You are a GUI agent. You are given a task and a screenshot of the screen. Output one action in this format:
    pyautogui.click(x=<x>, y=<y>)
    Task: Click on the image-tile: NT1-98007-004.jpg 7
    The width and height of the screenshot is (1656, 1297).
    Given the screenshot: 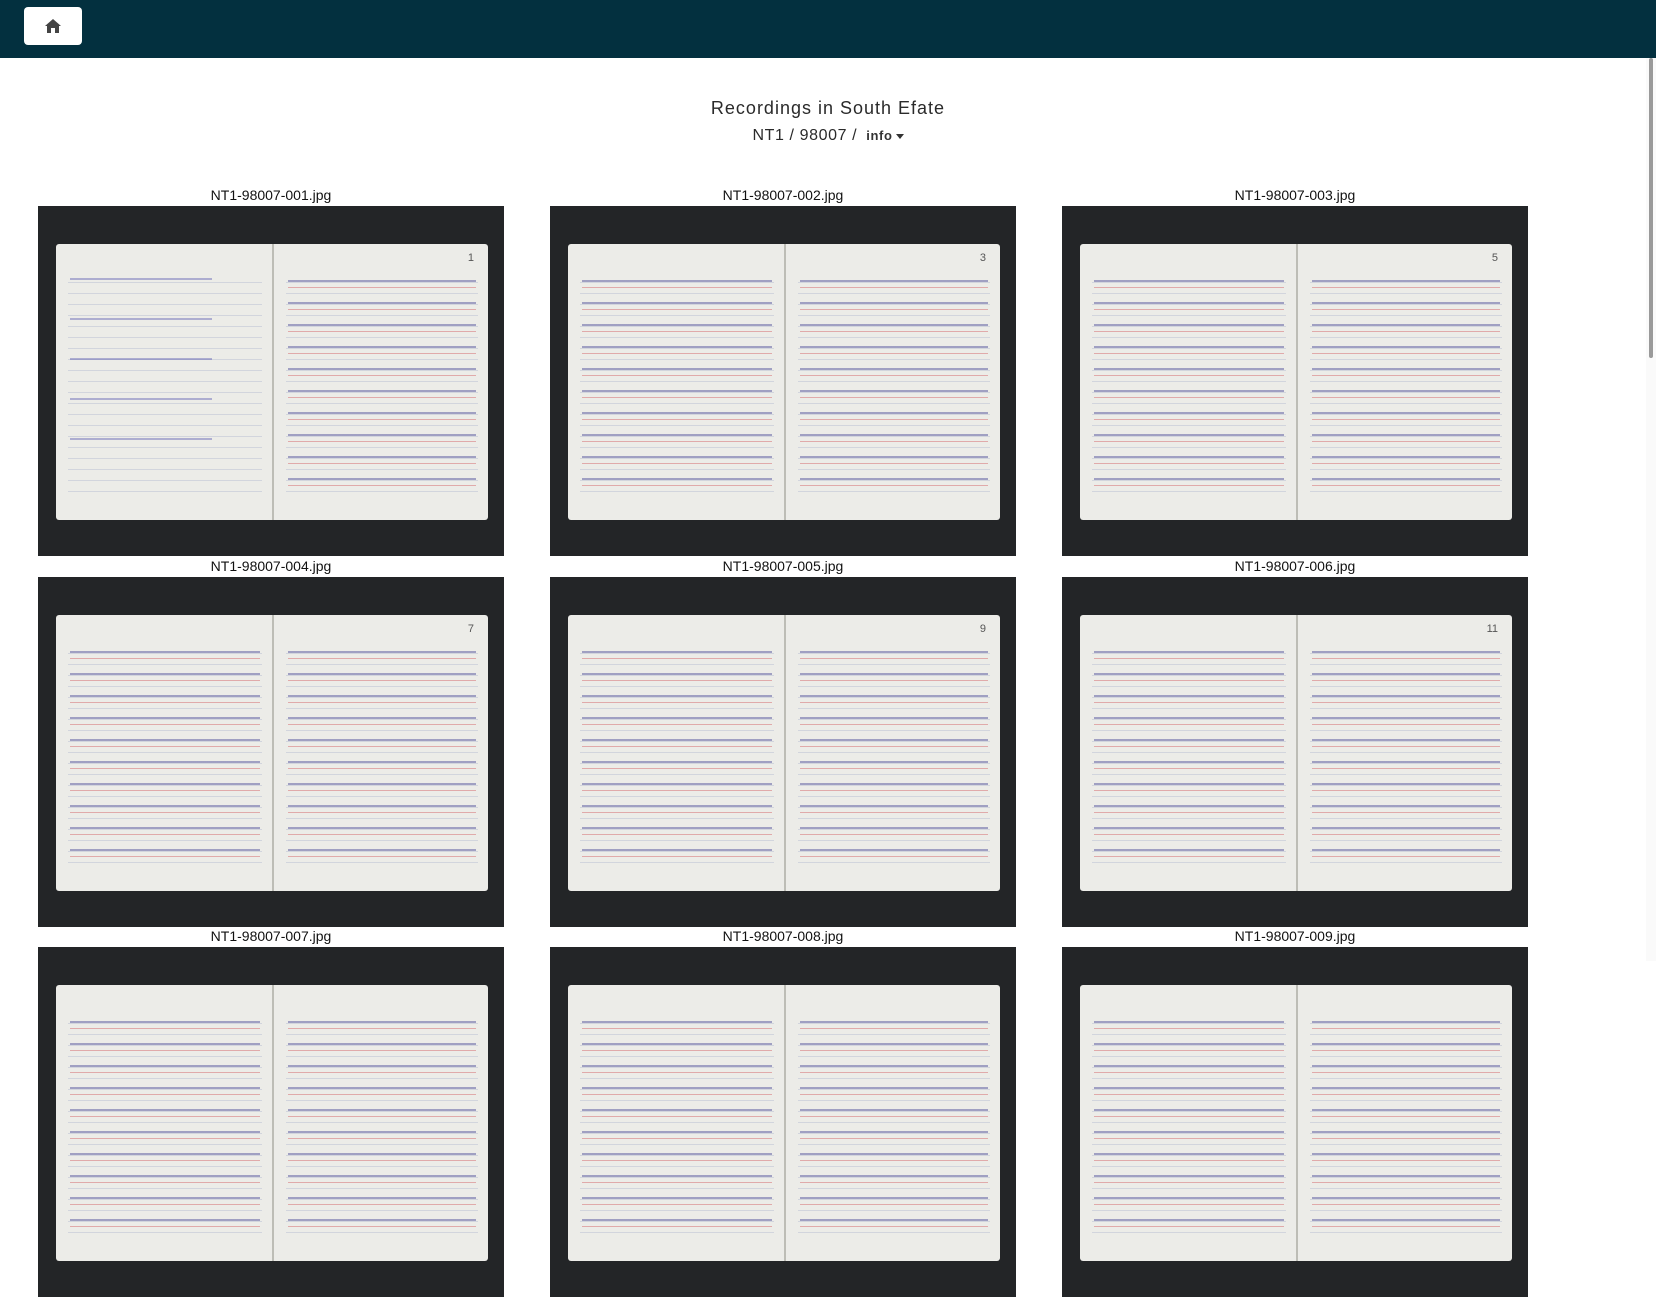 What is the action you would take?
    pyautogui.click(x=271, y=742)
    